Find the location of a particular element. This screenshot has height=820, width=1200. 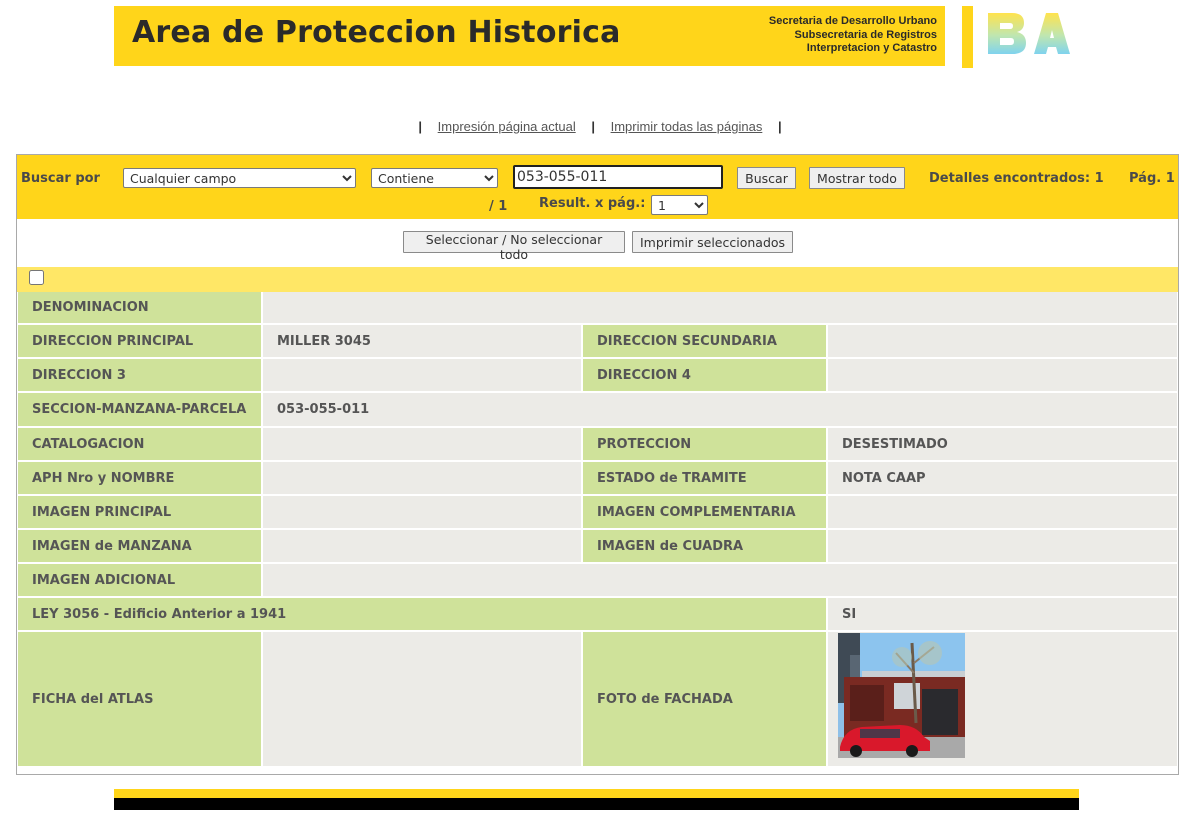

facade-photo is located at coordinates (901, 695).